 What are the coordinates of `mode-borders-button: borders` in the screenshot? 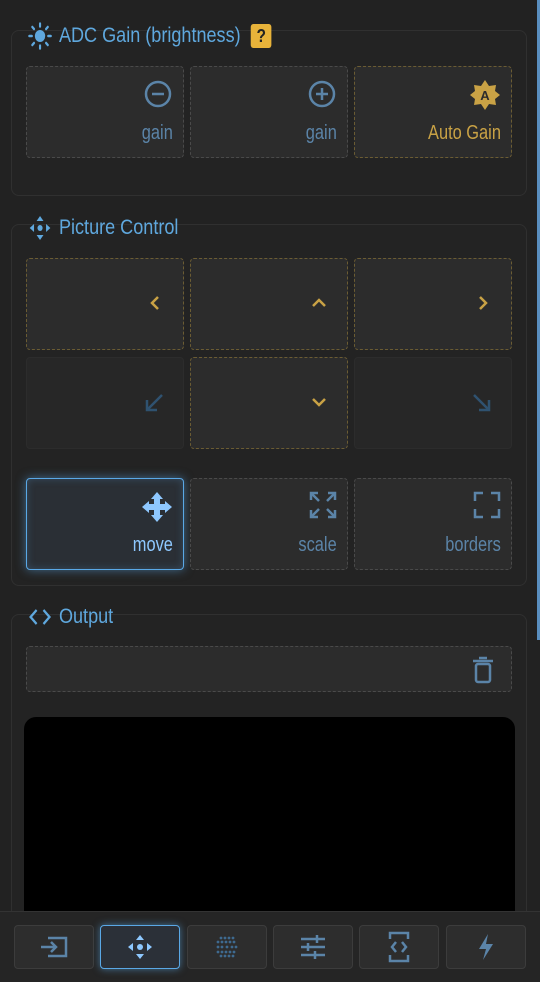 It's located at (433, 524).